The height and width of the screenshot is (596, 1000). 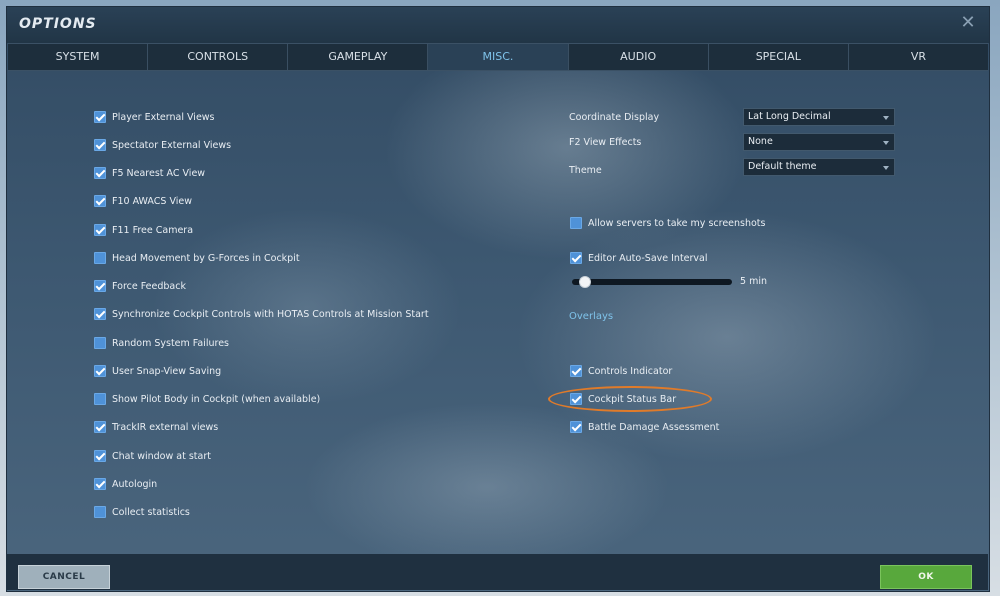 What do you see at coordinates (167, 371) in the screenshot?
I see `option-label: User Snap-View Saving` at bounding box center [167, 371].